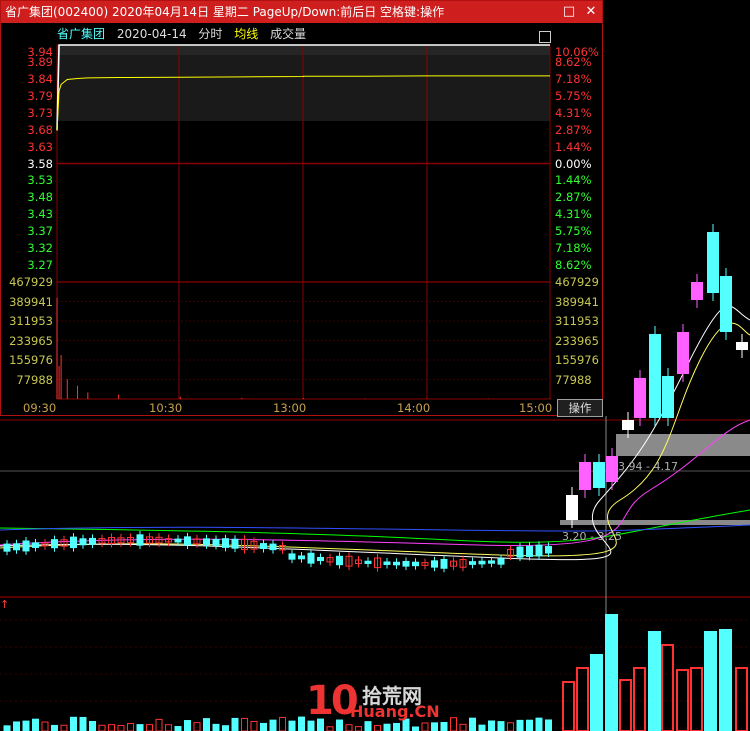 The image size is (750, 731). What do you see at coordinates (592, 536) in the screenshot?
I see `lower-range-label: 3.20 - 3.25` at bounding box center [592, 536].